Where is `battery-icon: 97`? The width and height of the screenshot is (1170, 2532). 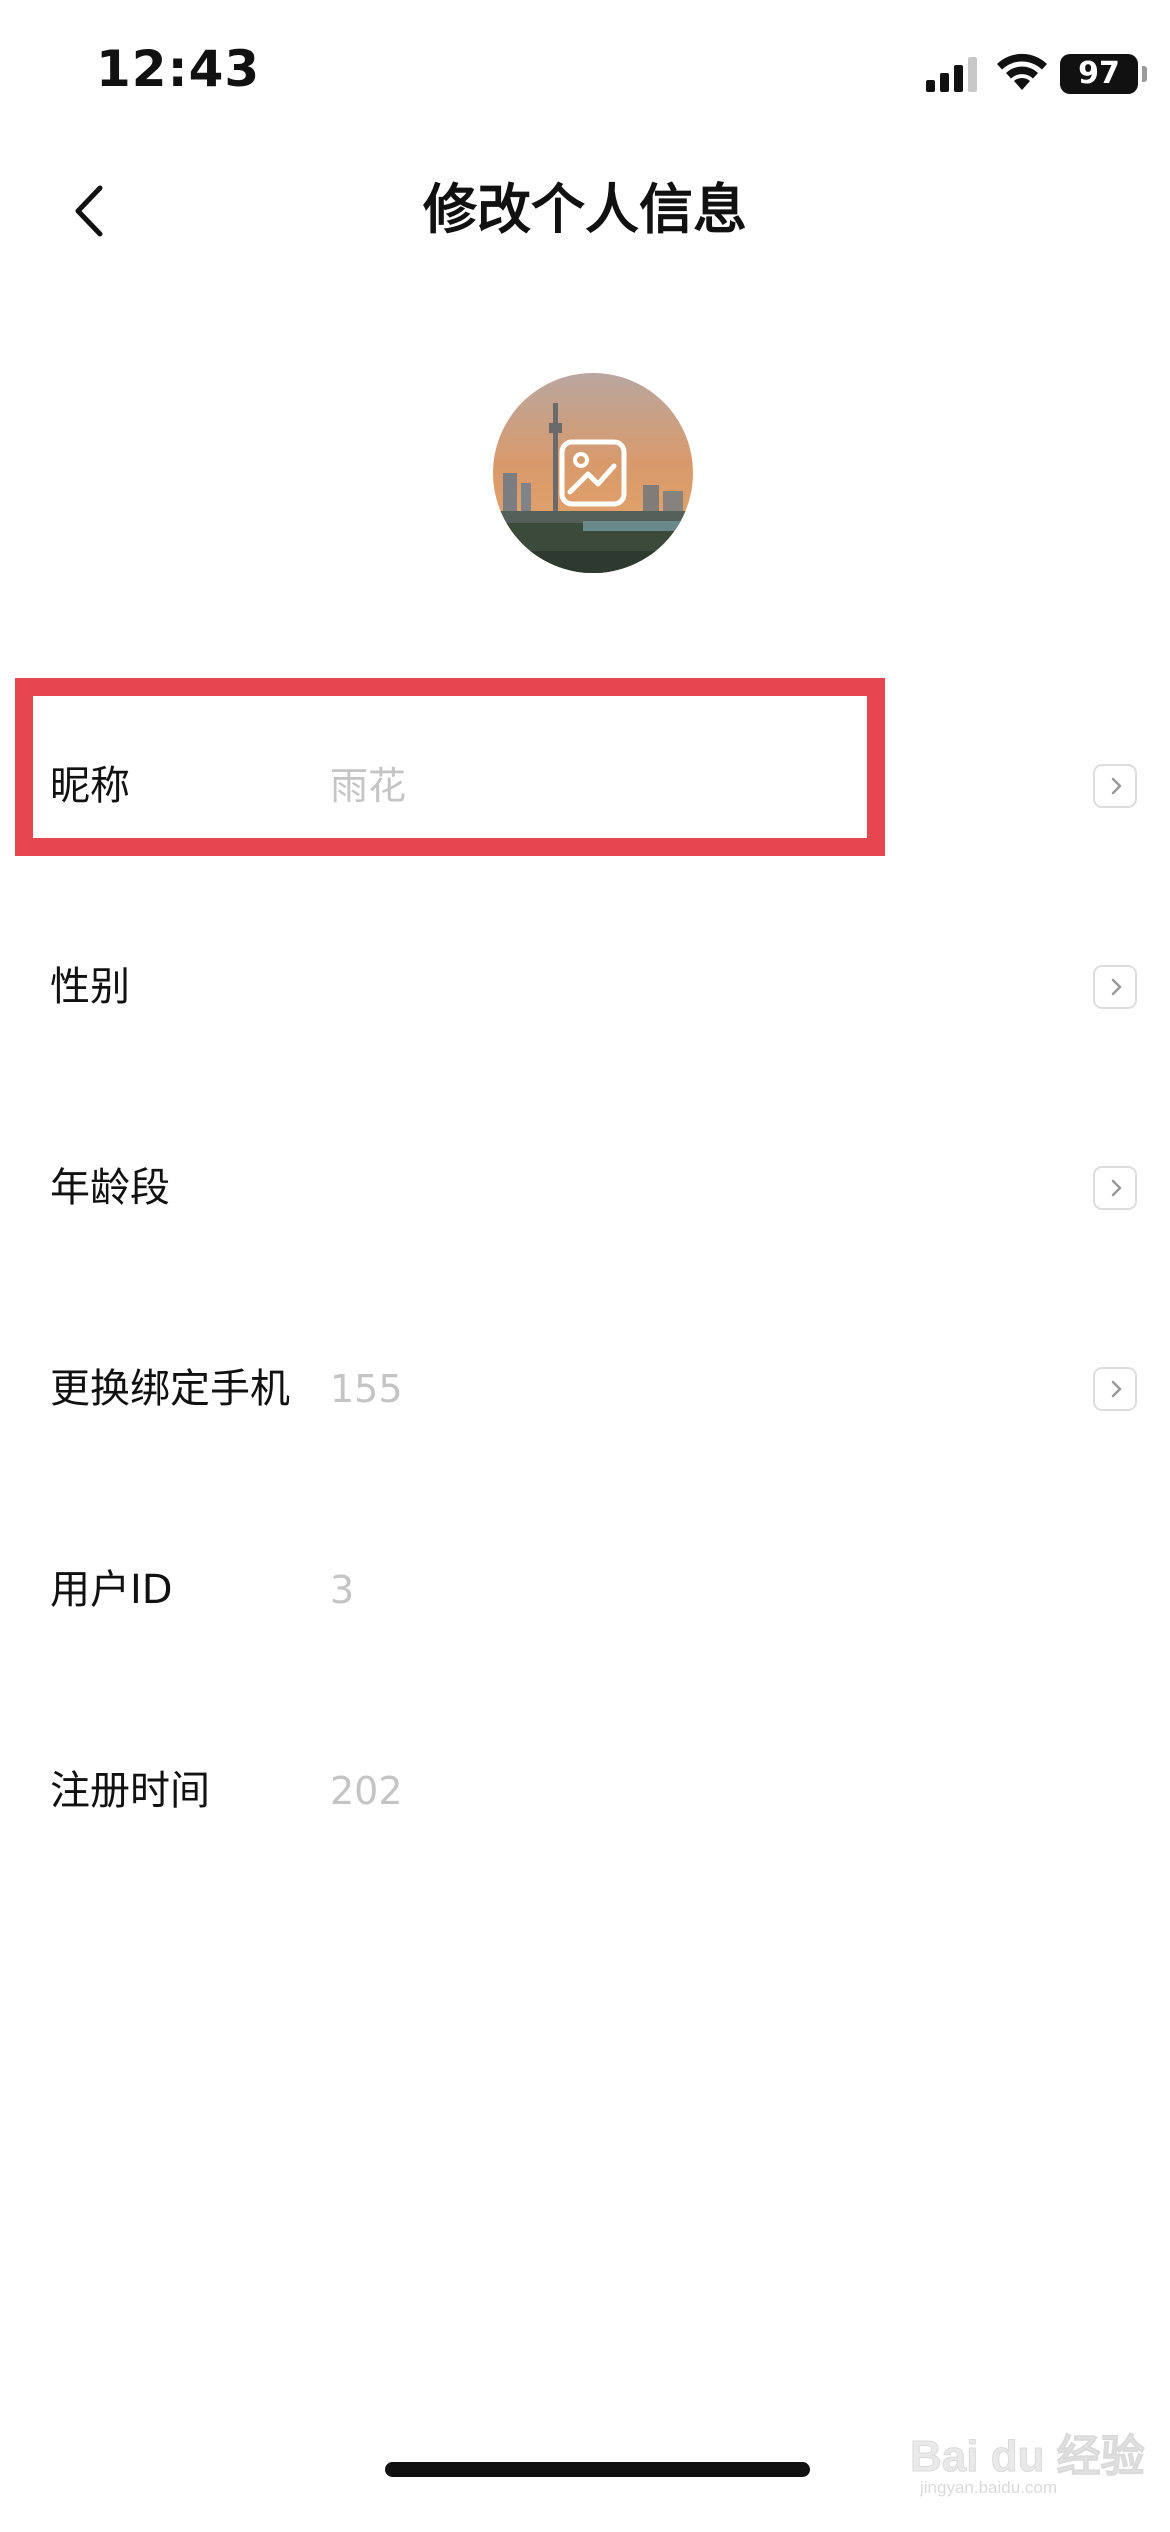
battery-icon: 97 is located at coordinates (1099, 74).